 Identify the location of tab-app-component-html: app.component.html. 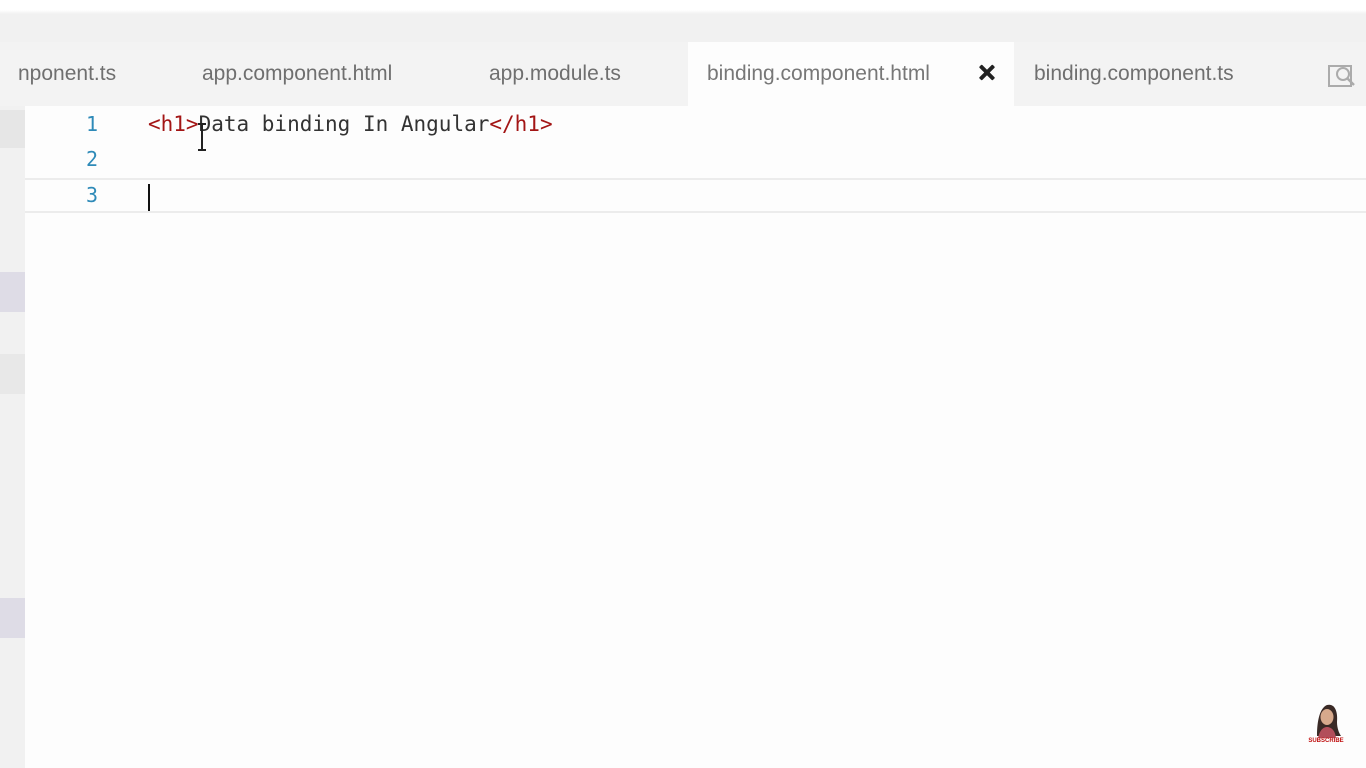
(310, 74).